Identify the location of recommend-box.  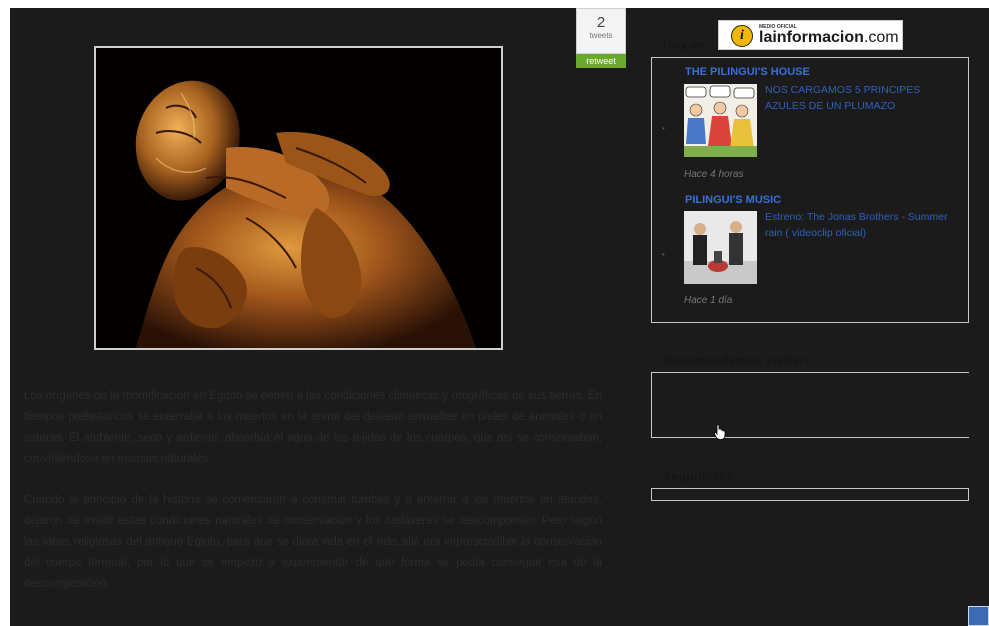
(810, 405).